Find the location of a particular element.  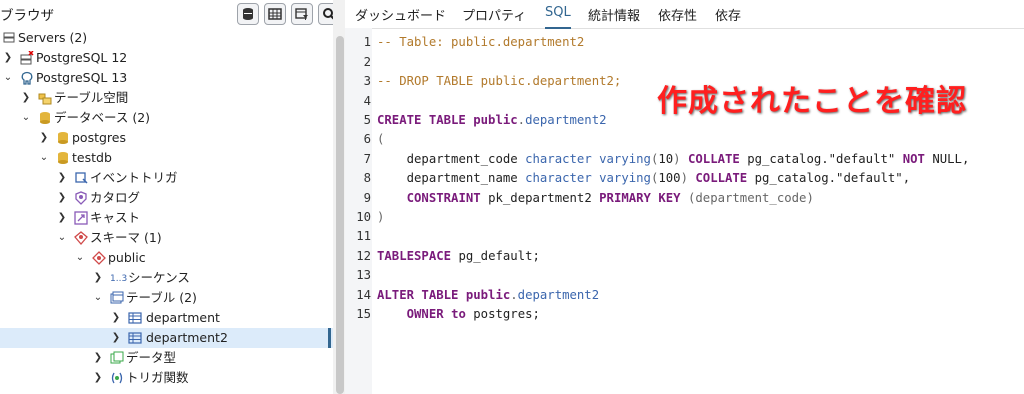

table-view-icon is located at coordinates (275, 14).